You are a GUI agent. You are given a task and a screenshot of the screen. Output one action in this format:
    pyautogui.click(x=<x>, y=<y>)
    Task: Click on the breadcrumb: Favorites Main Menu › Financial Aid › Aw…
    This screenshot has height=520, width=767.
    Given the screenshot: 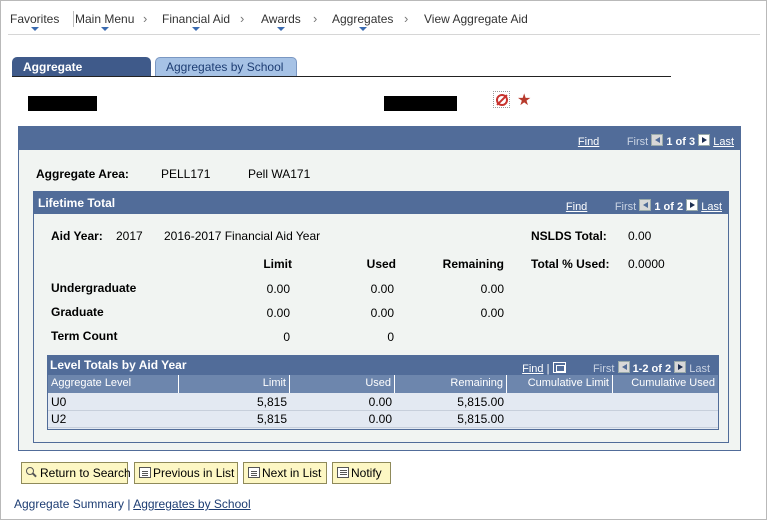 What is the action you would take?
    pyautogui.click(x=384, y=22)
    